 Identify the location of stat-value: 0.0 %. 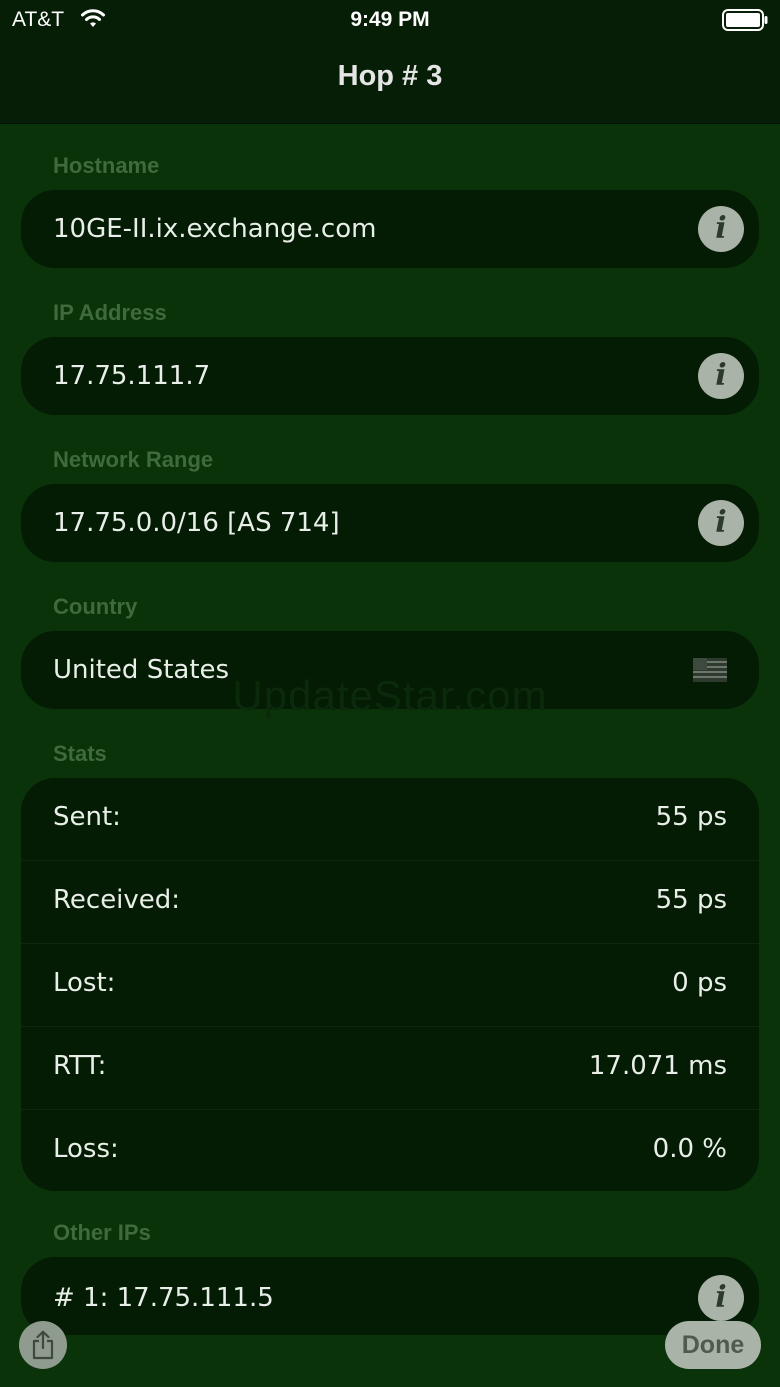
(689, 1149).